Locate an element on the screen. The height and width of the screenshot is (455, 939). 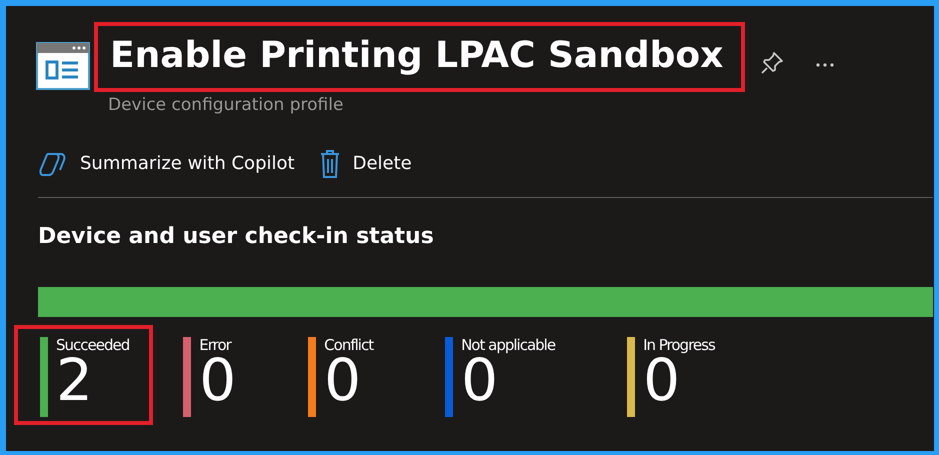
subtitle: Device configuration profile is located at coordinates (226, 105).